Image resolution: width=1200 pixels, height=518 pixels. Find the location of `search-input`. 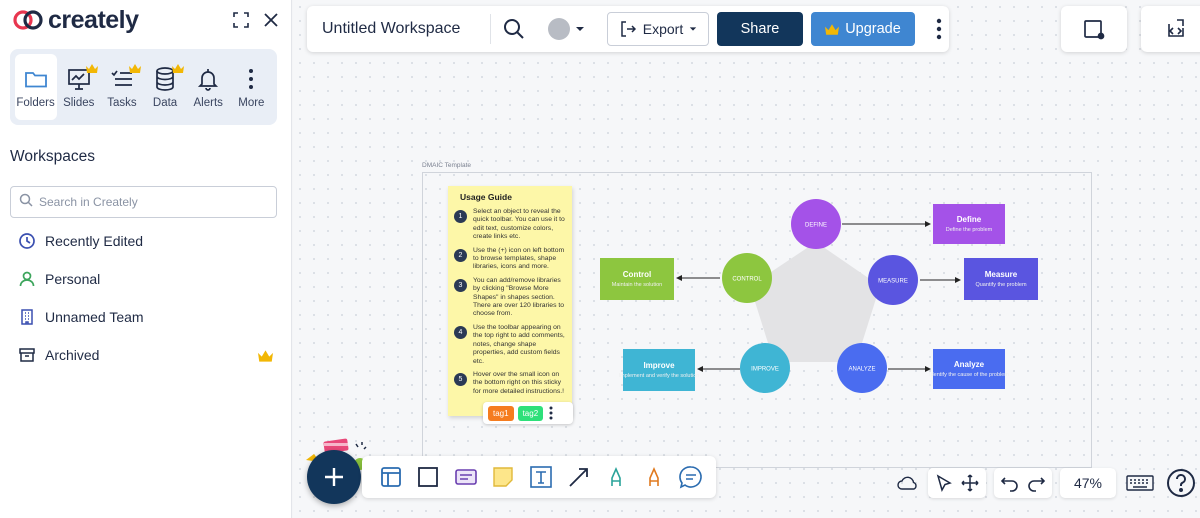

search-input is located at coordinates (149, 202).